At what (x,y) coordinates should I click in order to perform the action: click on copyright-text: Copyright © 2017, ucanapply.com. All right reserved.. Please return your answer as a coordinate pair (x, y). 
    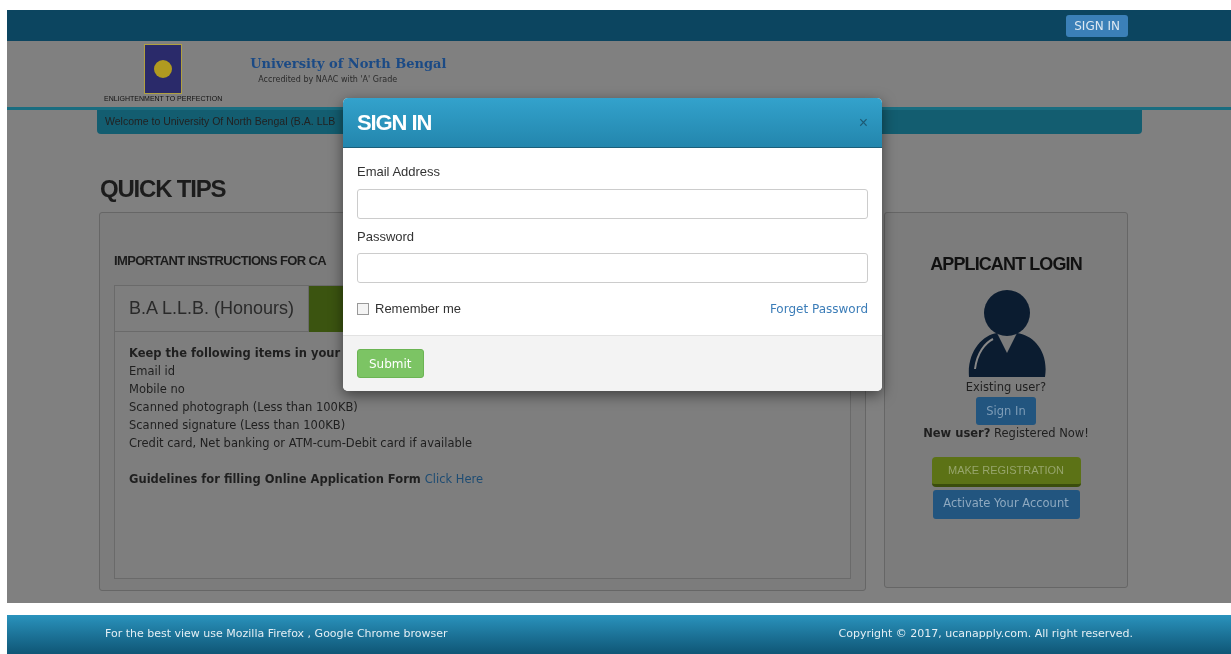
    Looking at the image, I should click on (985, 634).